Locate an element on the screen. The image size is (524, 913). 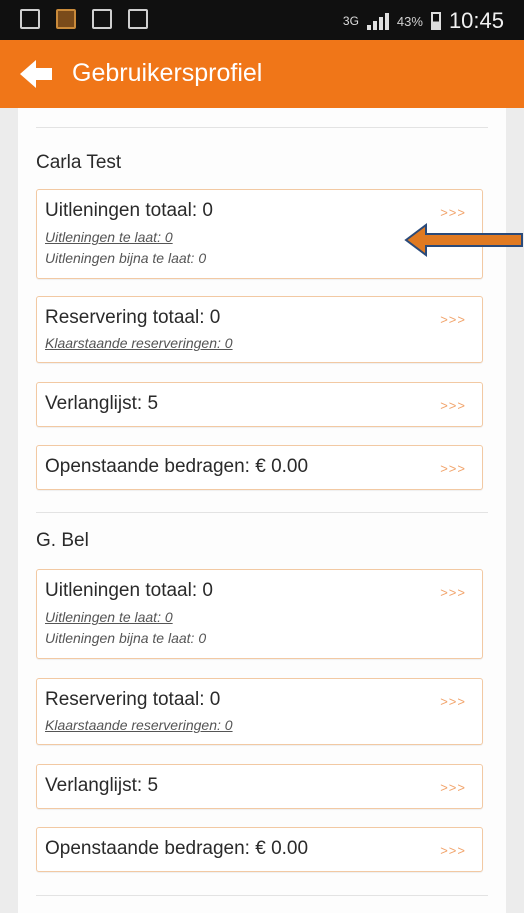
page-title: Gebruikersprofiel is located at coordinates (167, 73).